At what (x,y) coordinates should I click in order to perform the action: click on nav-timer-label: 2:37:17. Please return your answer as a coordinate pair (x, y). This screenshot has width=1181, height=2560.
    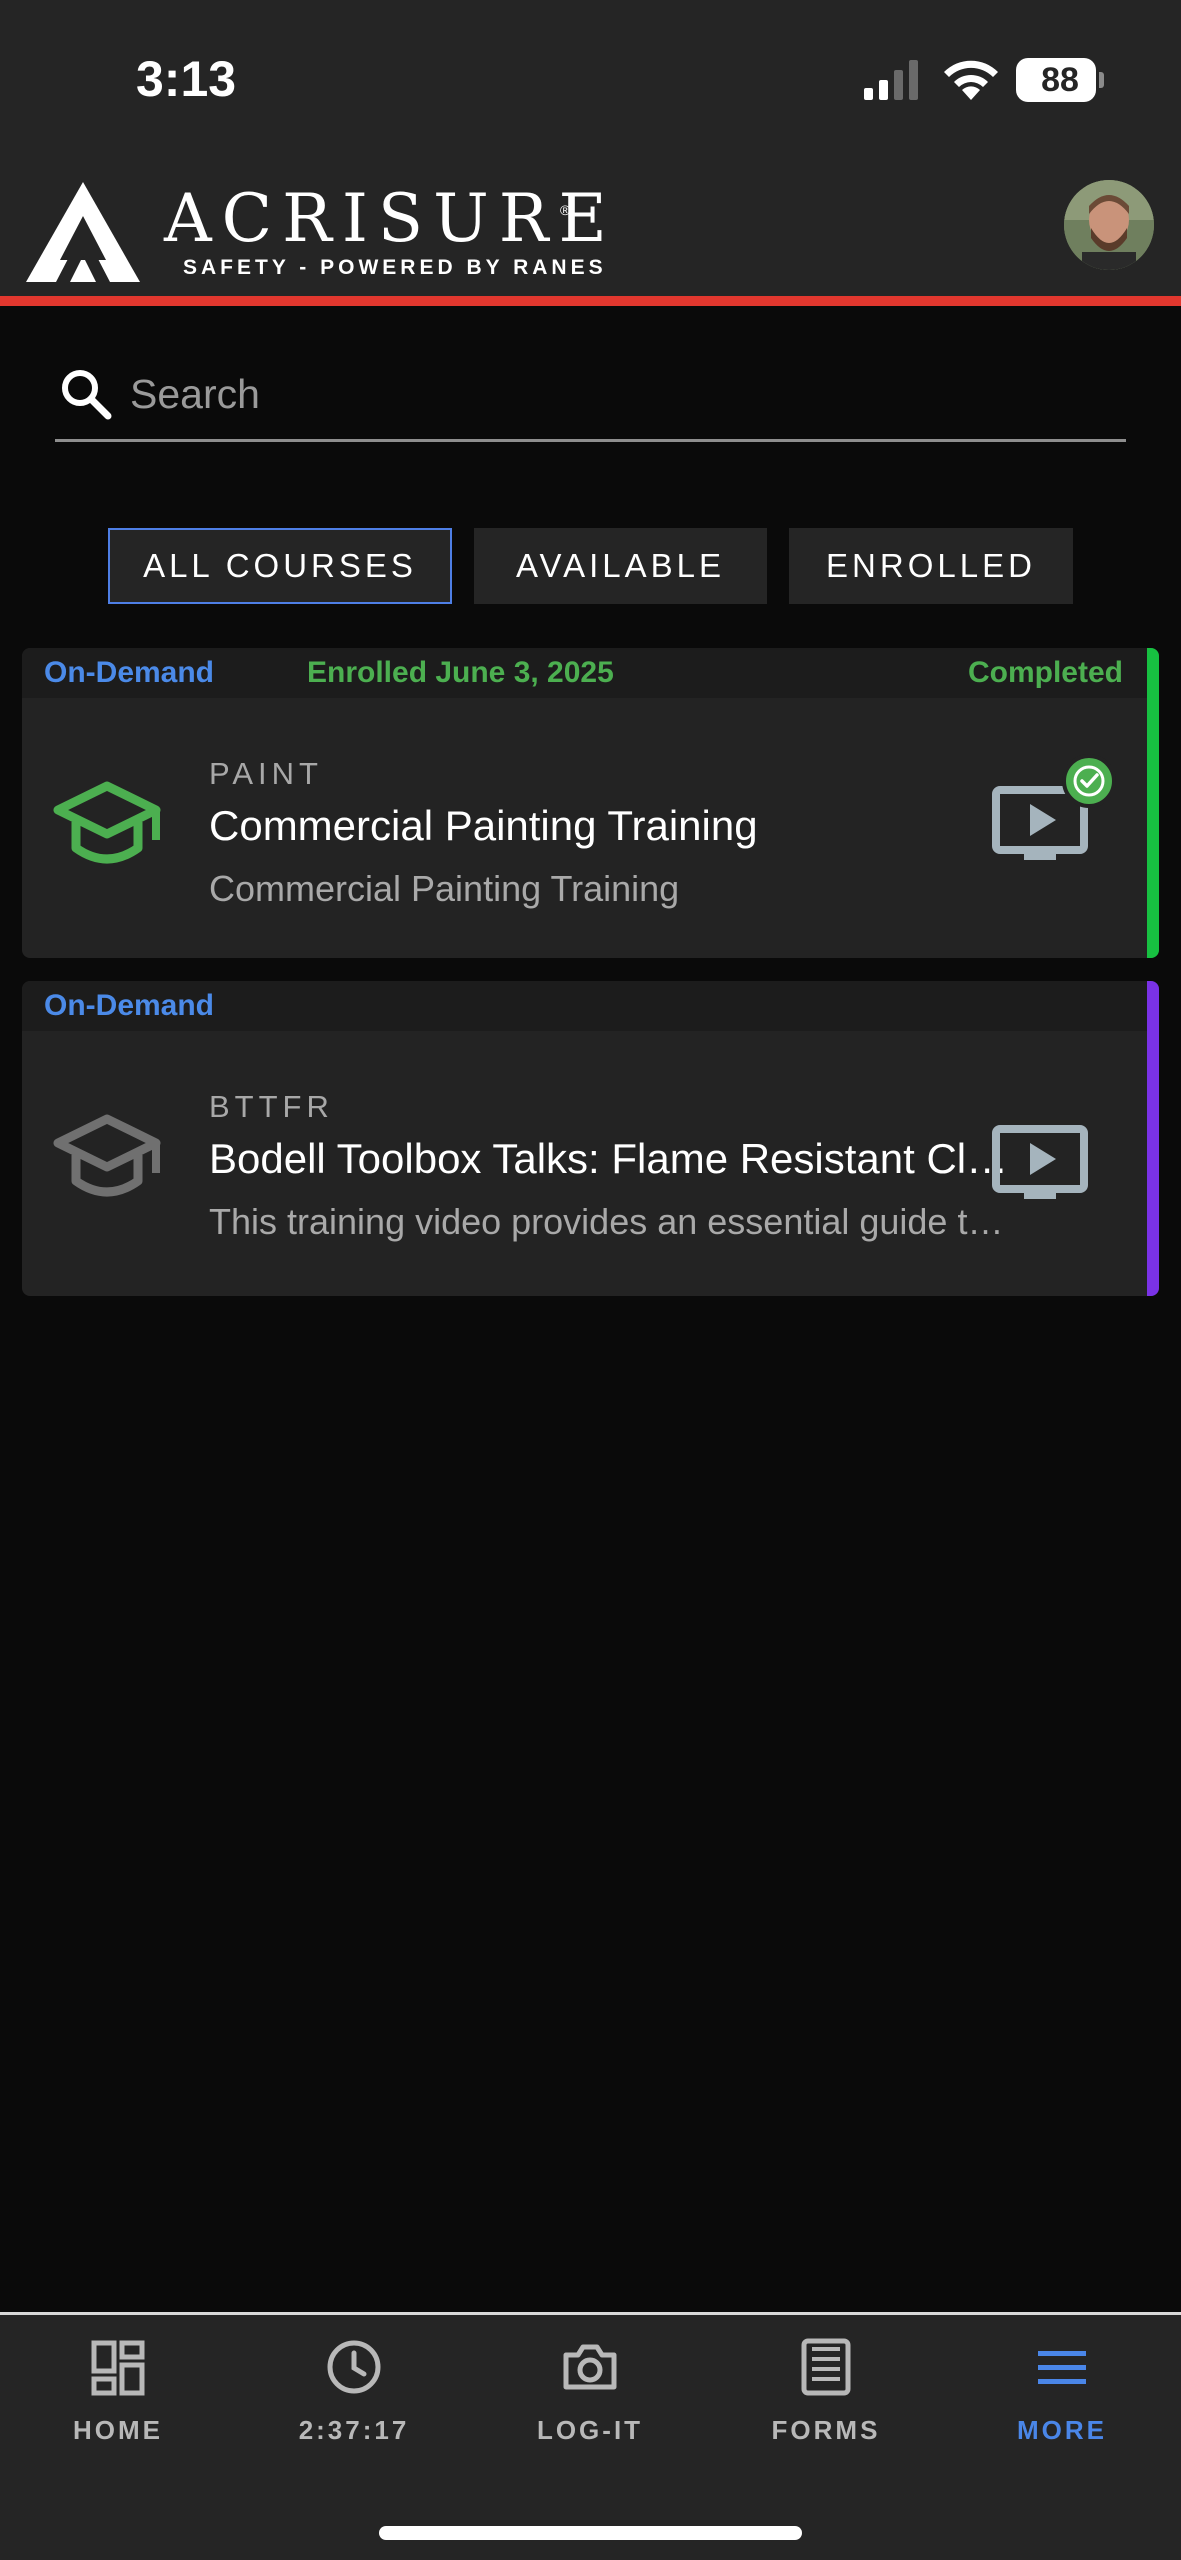
    Looking at the image, I should click on (354, 2430).